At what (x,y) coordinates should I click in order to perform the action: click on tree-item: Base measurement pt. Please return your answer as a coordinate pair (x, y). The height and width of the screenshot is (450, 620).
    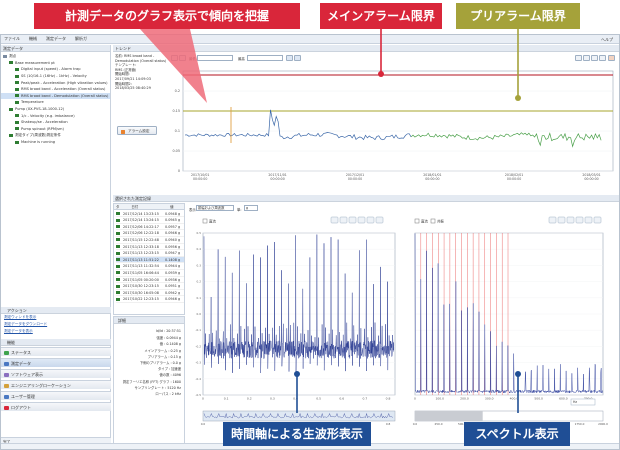
    Looking at the image, I should click on (55, 63).